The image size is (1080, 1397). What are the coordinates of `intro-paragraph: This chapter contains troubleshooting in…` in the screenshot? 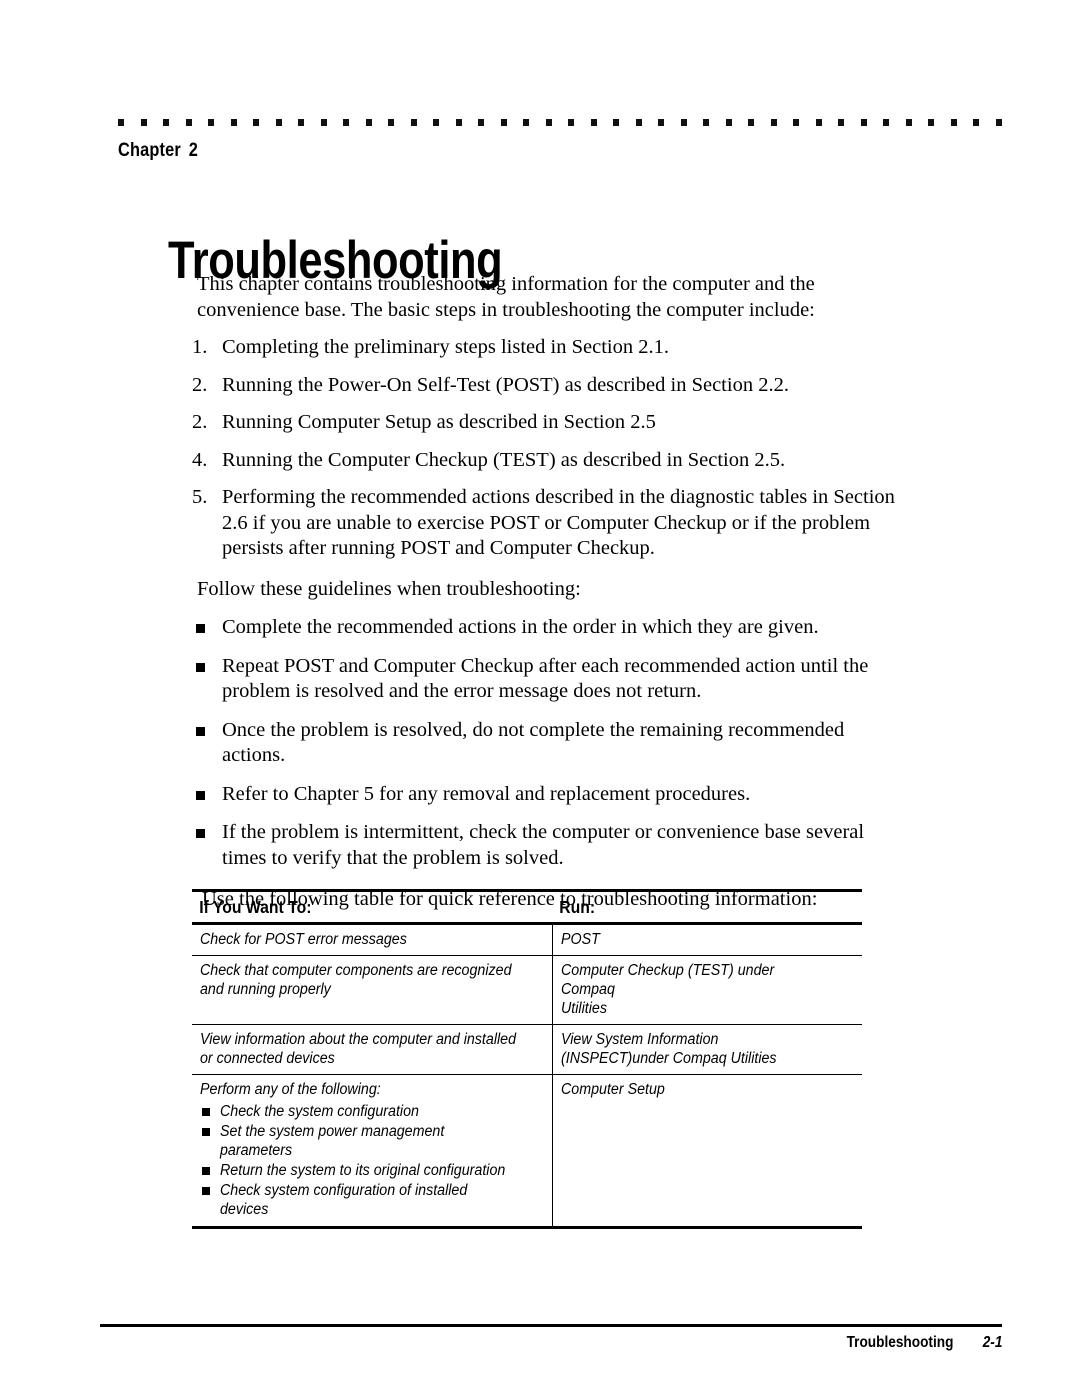 It's located at (506, 297).